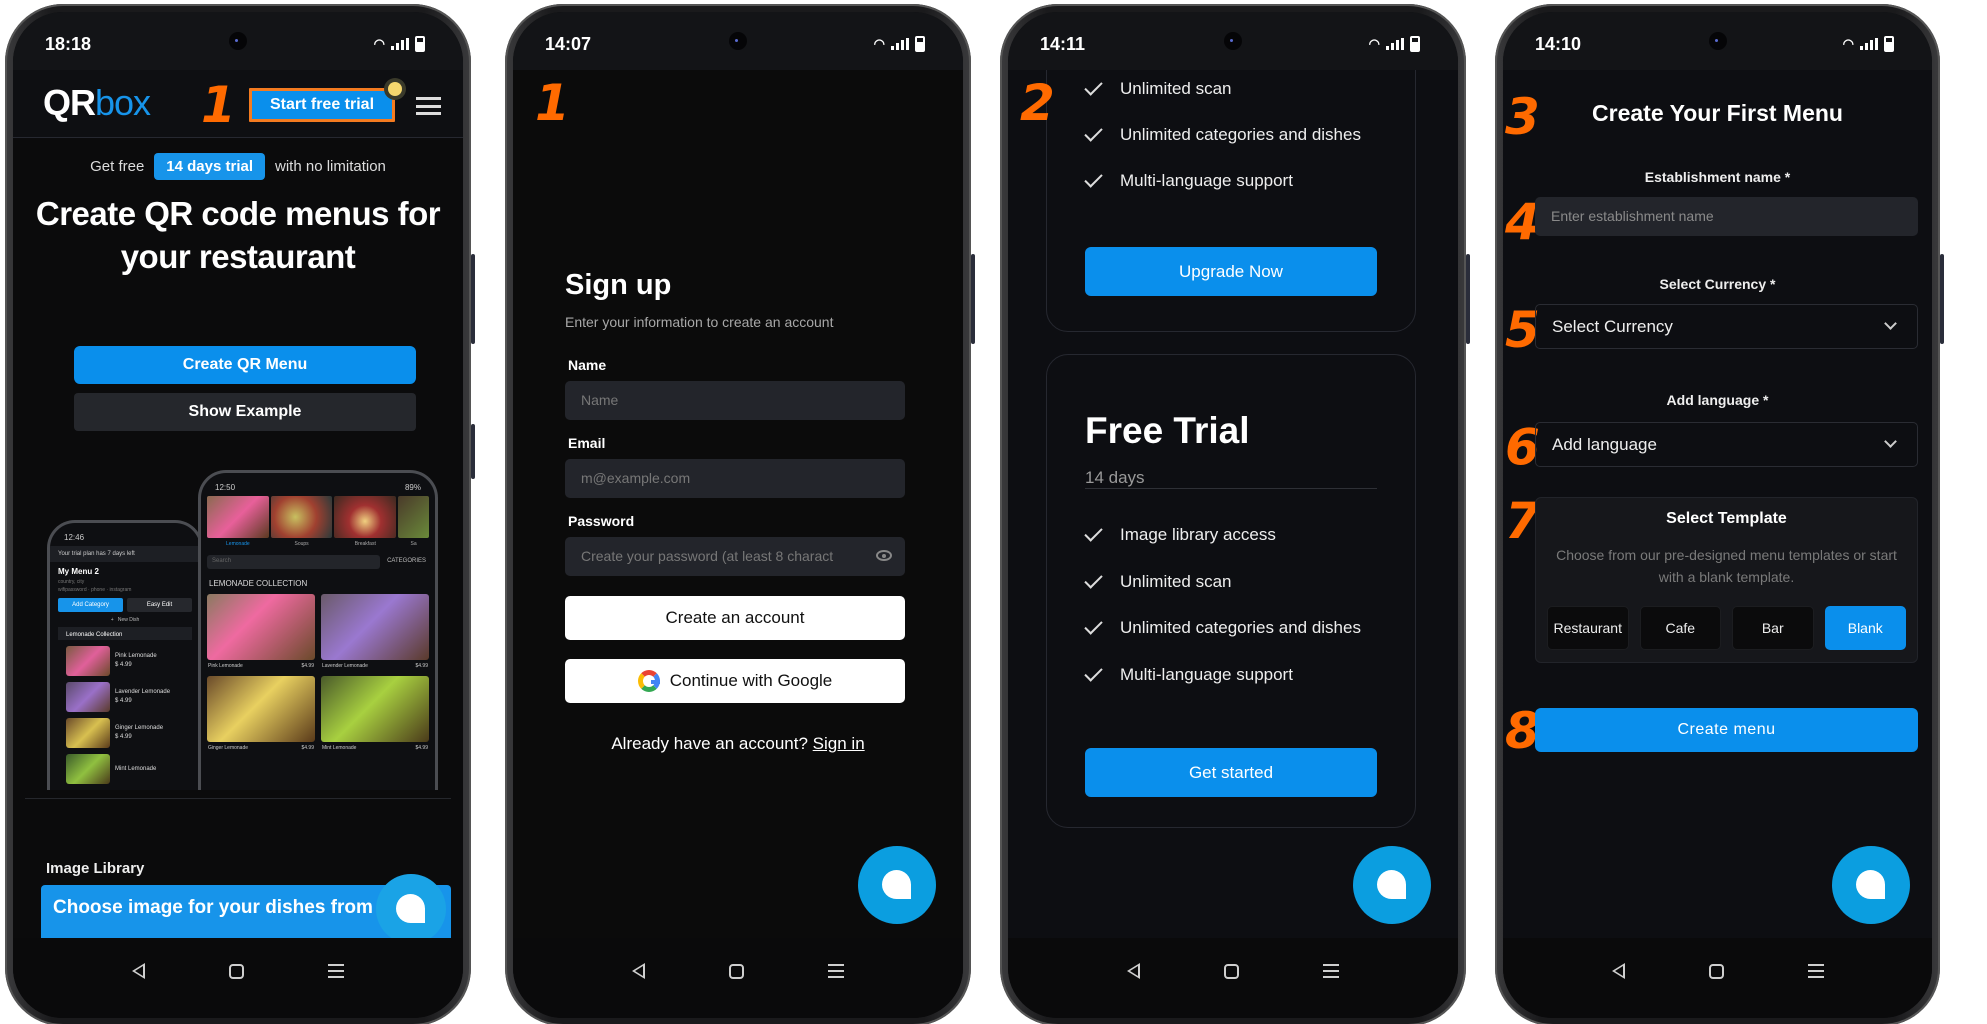 The image size is (1987, 1024). Describe the element at coordinates (95, 868) in the screenshot. I see `image-library-label: Image Library` at that location.